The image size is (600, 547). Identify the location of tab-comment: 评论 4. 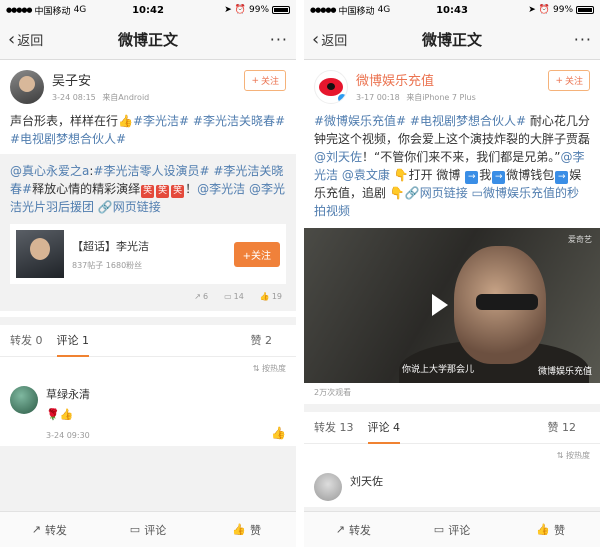
(383, 428).